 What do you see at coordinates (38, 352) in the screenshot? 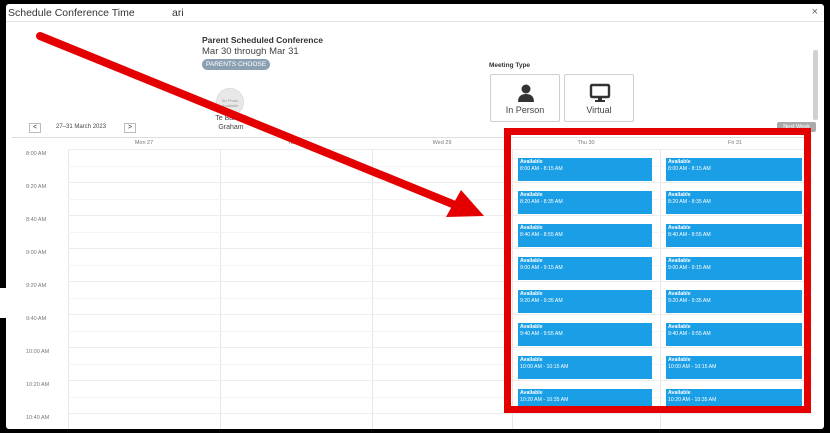
I see `time-label: 10:00 AM` at bounding box center [38, 352].